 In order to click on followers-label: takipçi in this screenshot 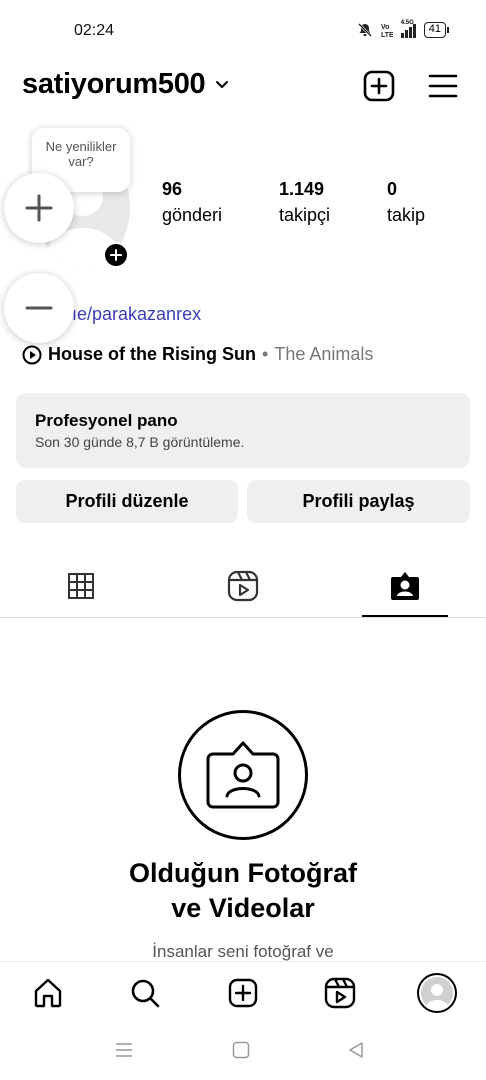, I will do `click(304, 215)`.